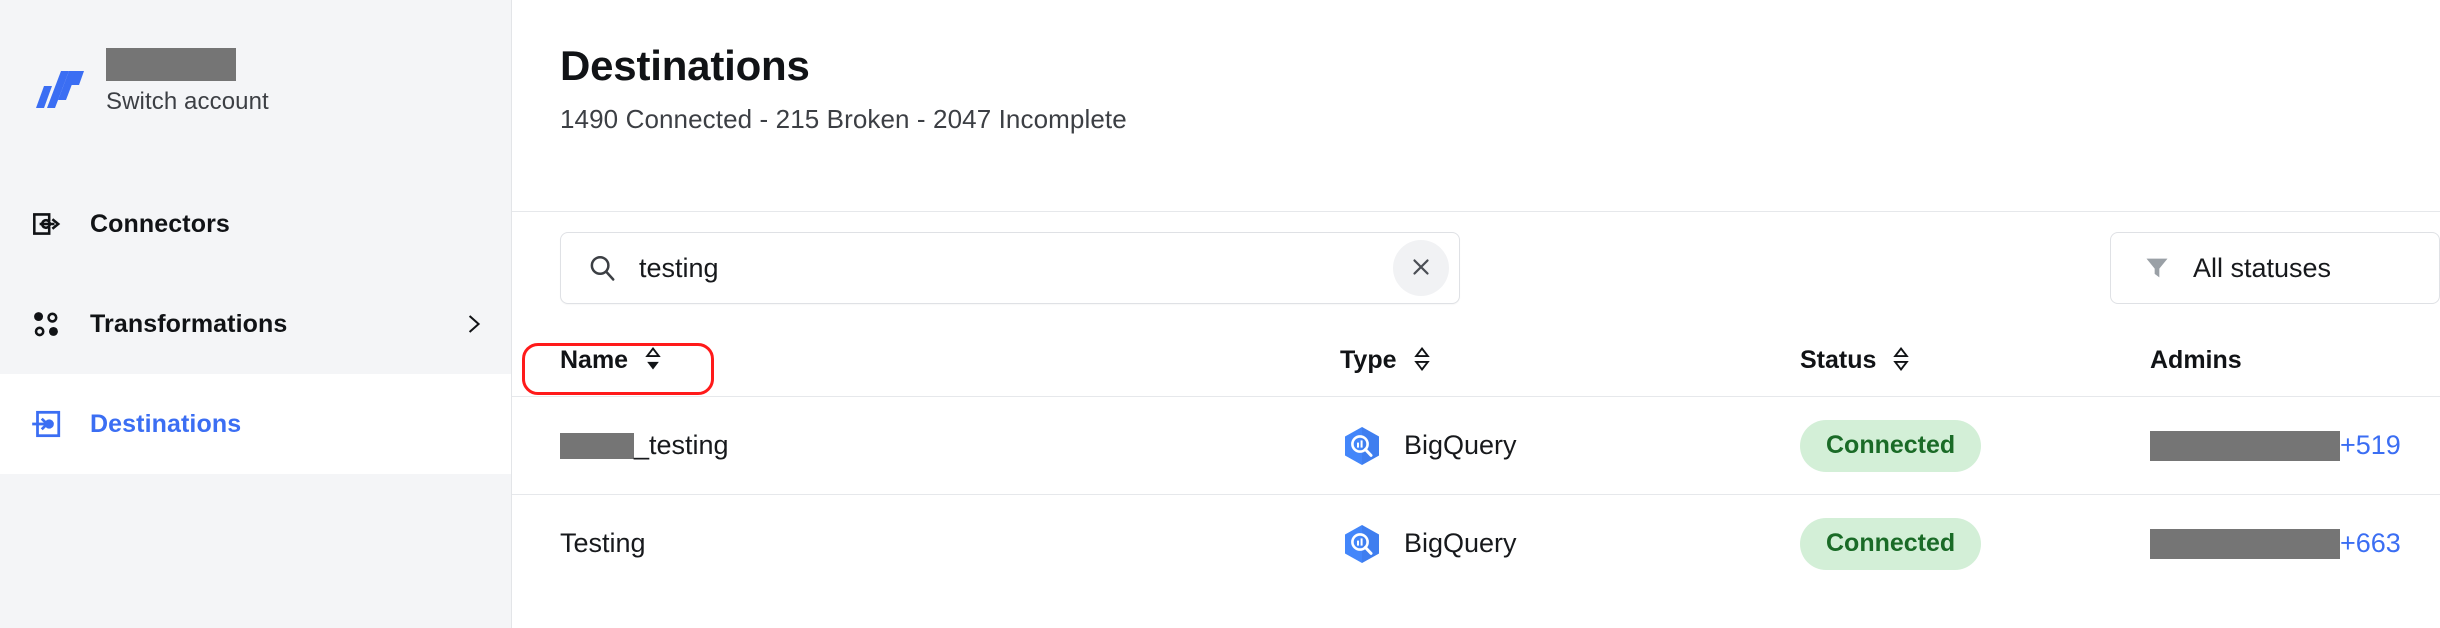 The height and width of the screenshot is (628, 2440). I want to click on search-box, so click(1010, 268).